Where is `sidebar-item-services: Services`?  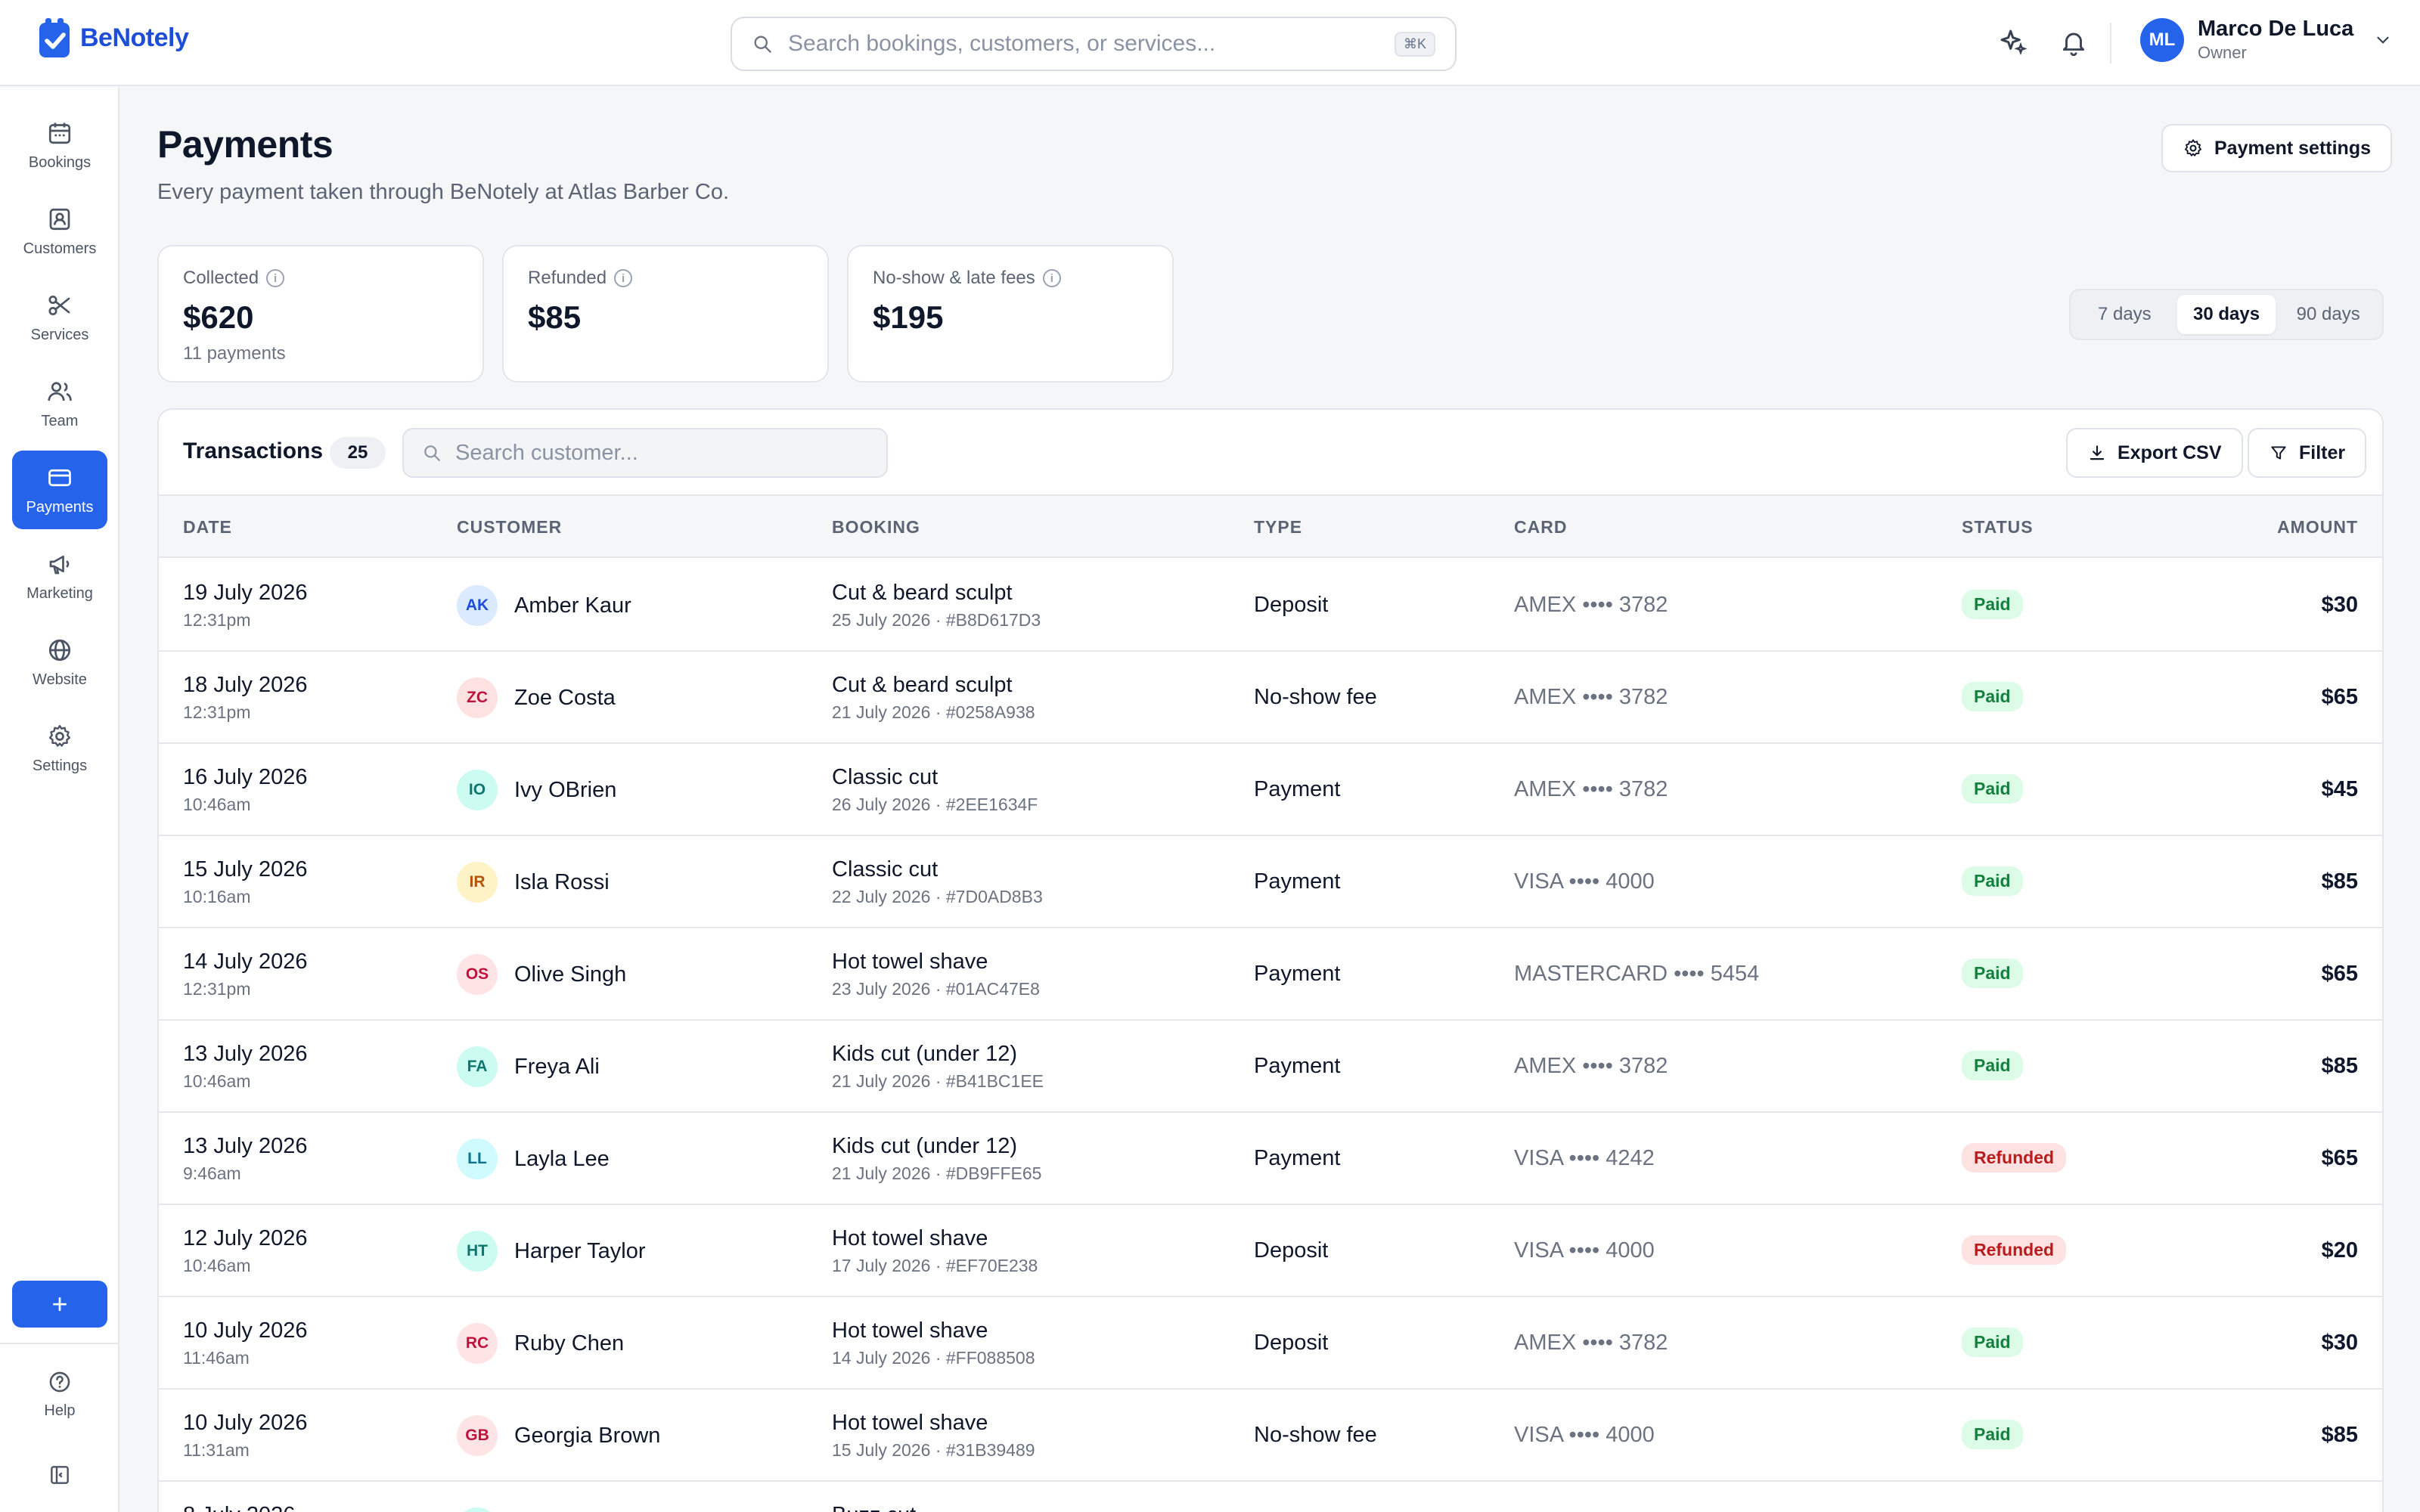 sidebar-item-services: Services is located at coordinates (59, 317).